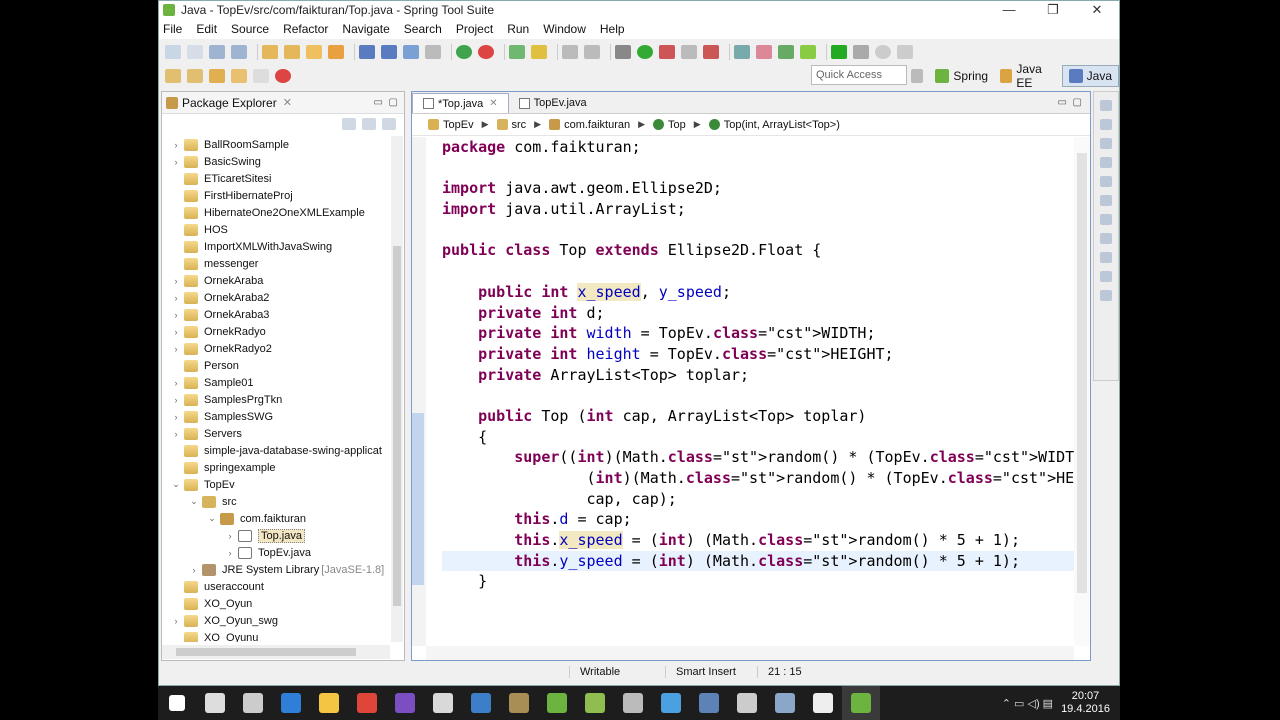 The image size is (1280, 720). Describe the element at coordinates (276, 144) in the screenshot. I see `tree-item: › BallRoomSample` at that location.